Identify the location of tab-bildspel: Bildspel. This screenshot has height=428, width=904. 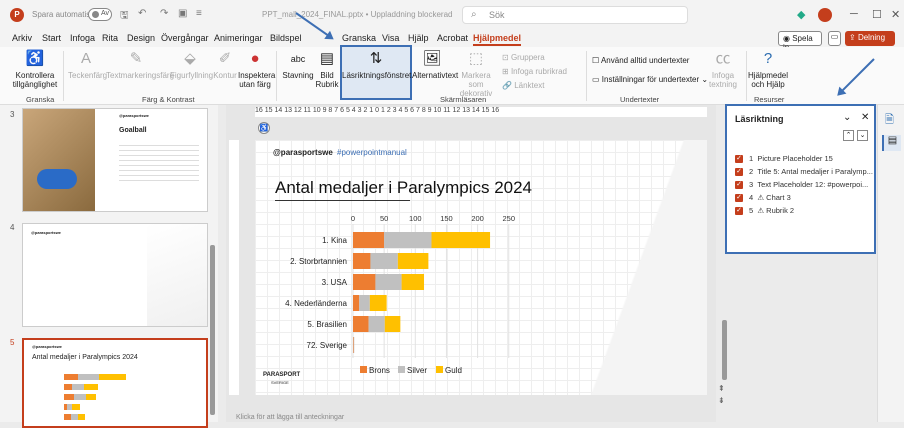
(286, 38).